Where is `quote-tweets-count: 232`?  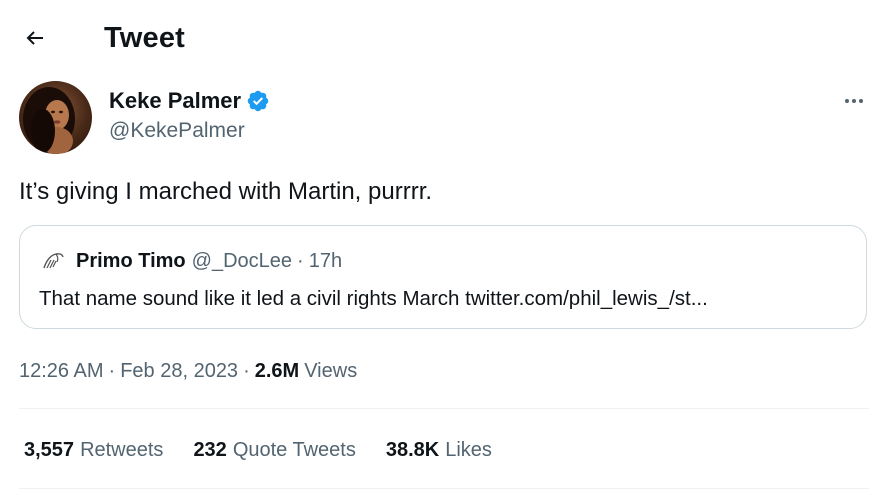
quote-tweets-count: 232 is located at coordinates (210, 450).